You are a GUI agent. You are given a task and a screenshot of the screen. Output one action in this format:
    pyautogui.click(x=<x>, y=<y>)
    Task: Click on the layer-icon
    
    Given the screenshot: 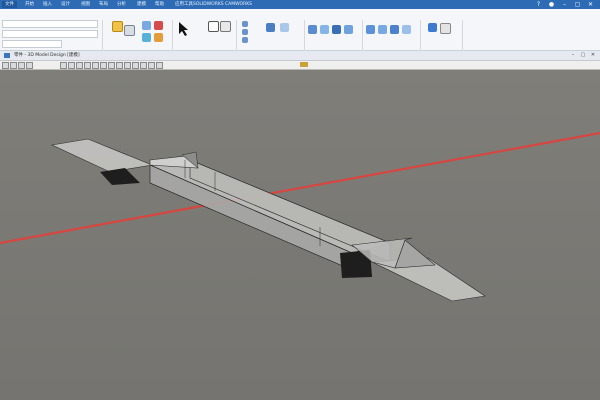 What is the action you would take?
    pyautogui.click(x=270, y=27)
    